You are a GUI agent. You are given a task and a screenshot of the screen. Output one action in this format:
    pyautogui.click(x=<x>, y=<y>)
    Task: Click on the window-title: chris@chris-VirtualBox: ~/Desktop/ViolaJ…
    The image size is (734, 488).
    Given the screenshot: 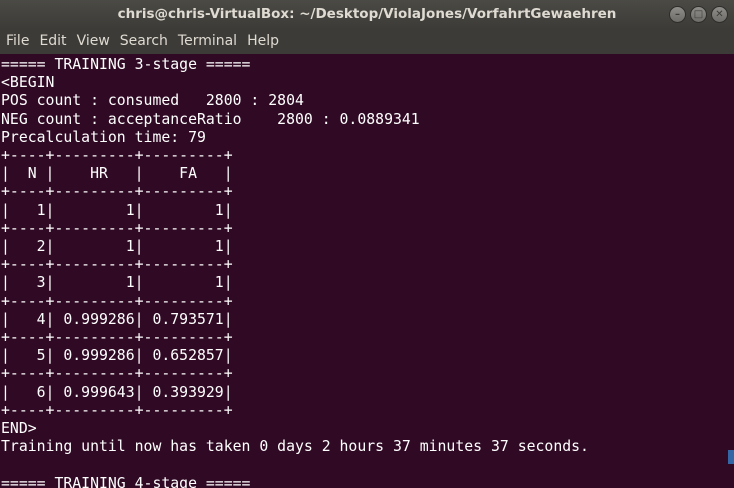 What is the action you would take?
    pyautogui.click(x=367, y=14)
    